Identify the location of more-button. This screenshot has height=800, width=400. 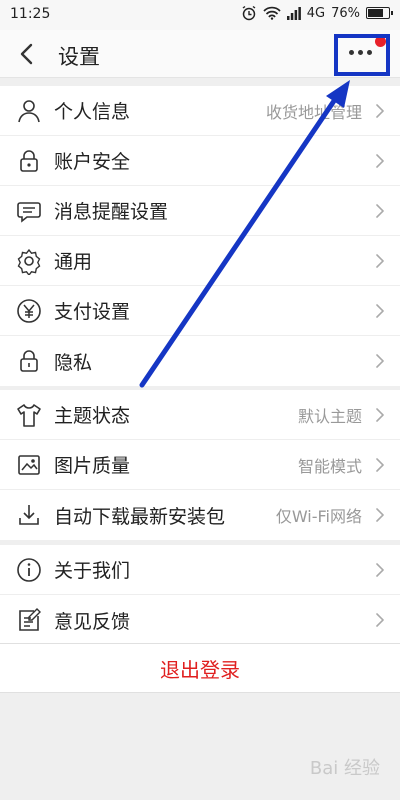
(362, 54).